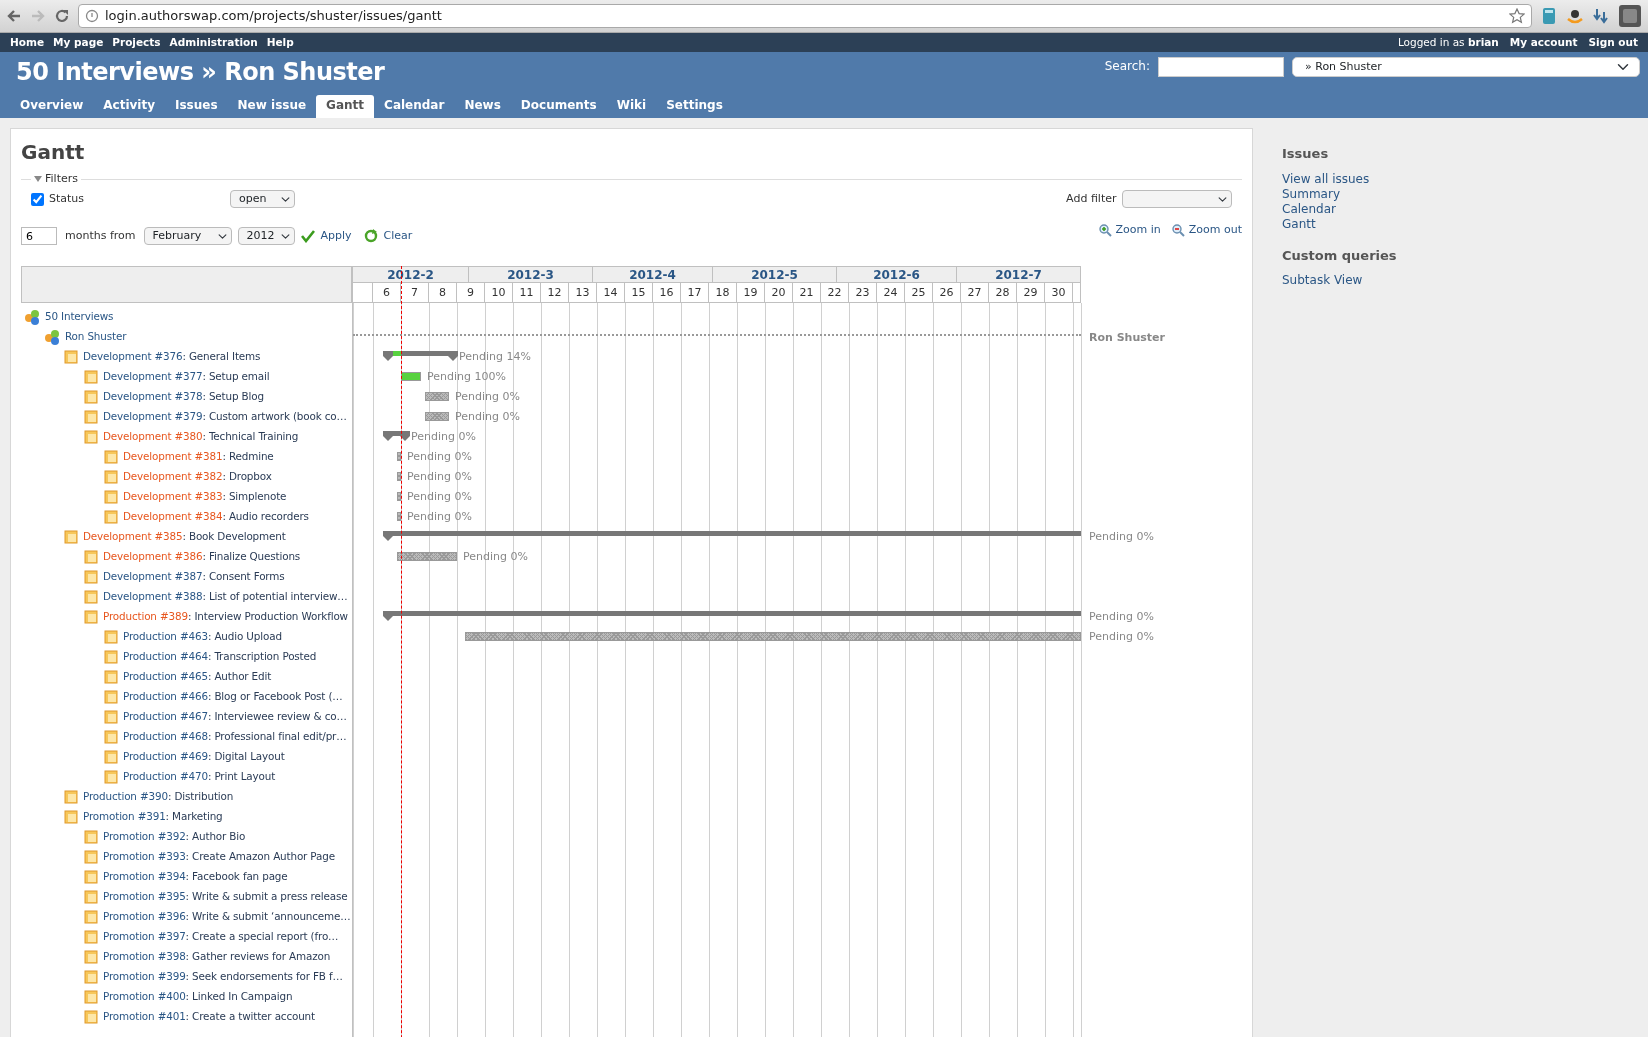 The image size is (1648, 1037). I want to click on sidebar-link: Calendar, so click(1465, 209).